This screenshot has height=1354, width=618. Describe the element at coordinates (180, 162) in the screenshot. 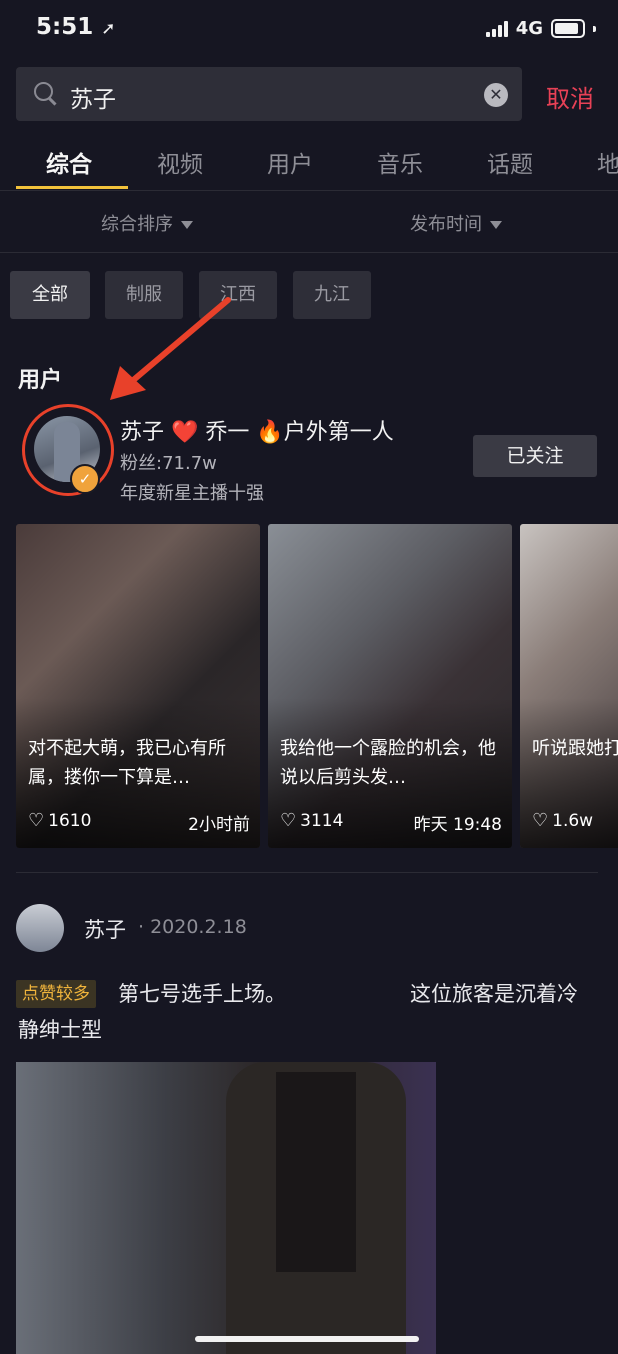

I see `tab-video: 视频` at that location.